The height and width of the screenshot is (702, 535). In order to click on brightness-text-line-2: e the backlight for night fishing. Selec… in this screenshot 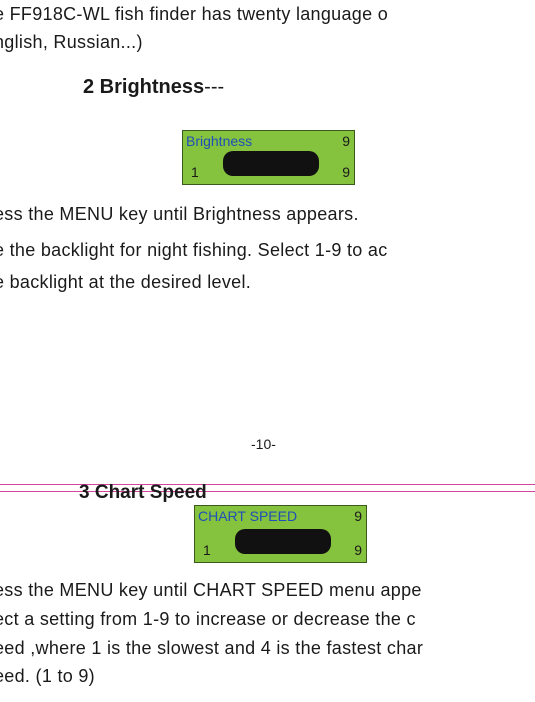, I will do `click(194, 250)`.